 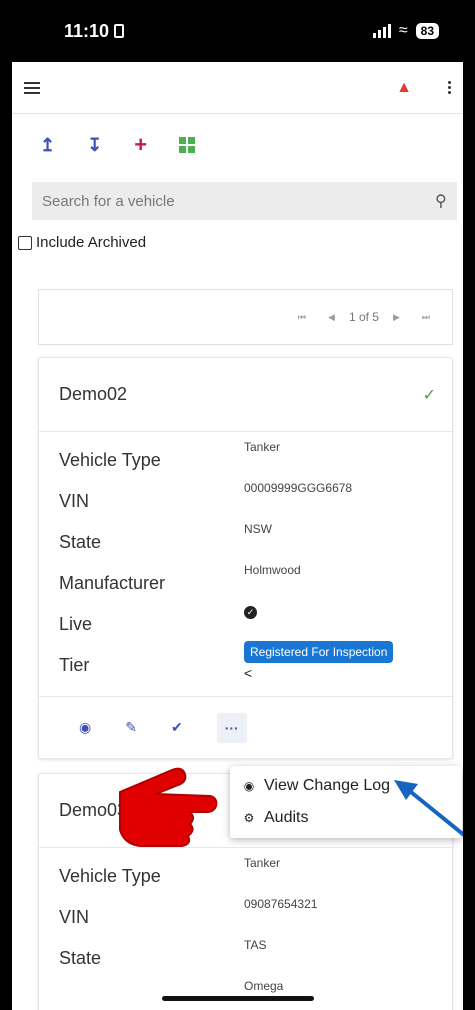 What do you see at coordinates (25, 242) in the screenshot?
I see `include-archived-checkbox` at bounding box center [25, 242].